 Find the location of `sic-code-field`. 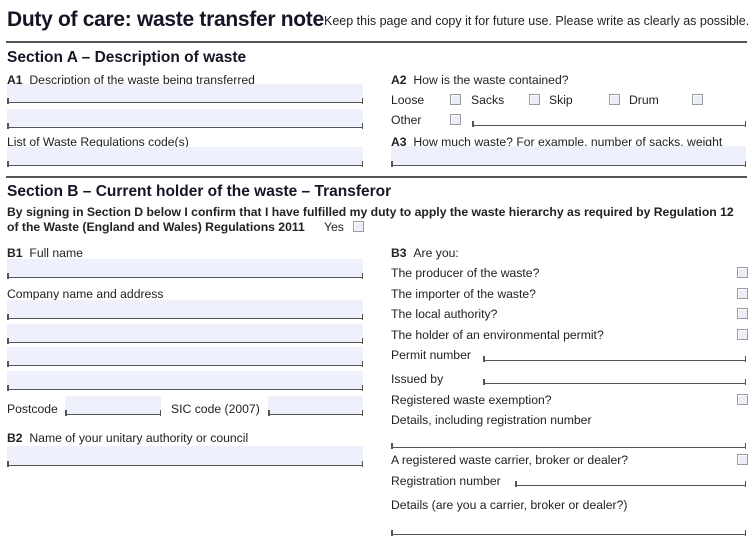

sic-code-field is located at coordinates (315, 406).